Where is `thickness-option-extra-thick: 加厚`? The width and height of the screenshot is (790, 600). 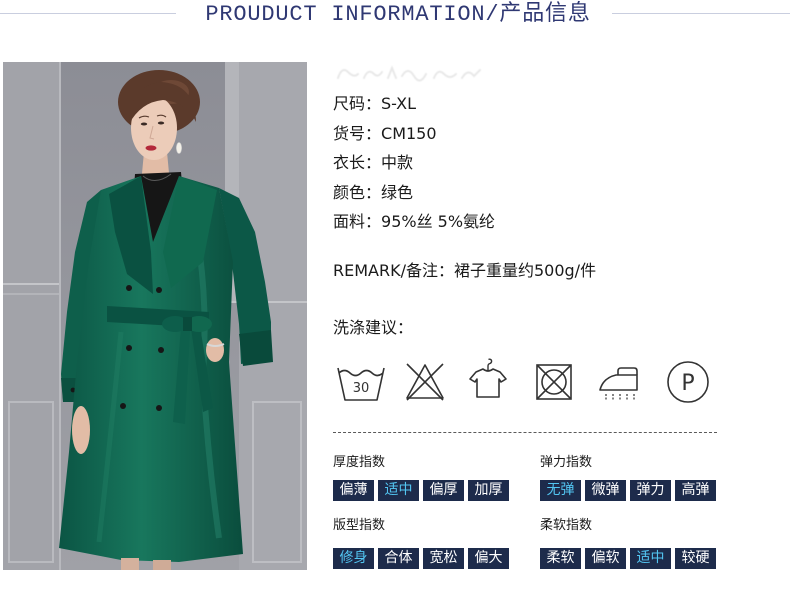
thickness-option-extra-thick: 加厚 is located at coordinates (488, 490).